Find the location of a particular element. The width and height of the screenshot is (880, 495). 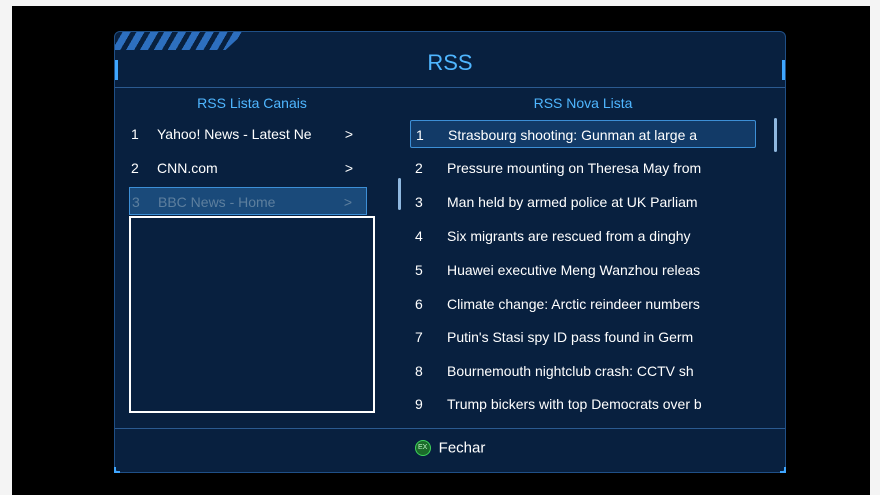

news-label: Six migrants are rescued from a dinghy is located at coordinates (569, 236).